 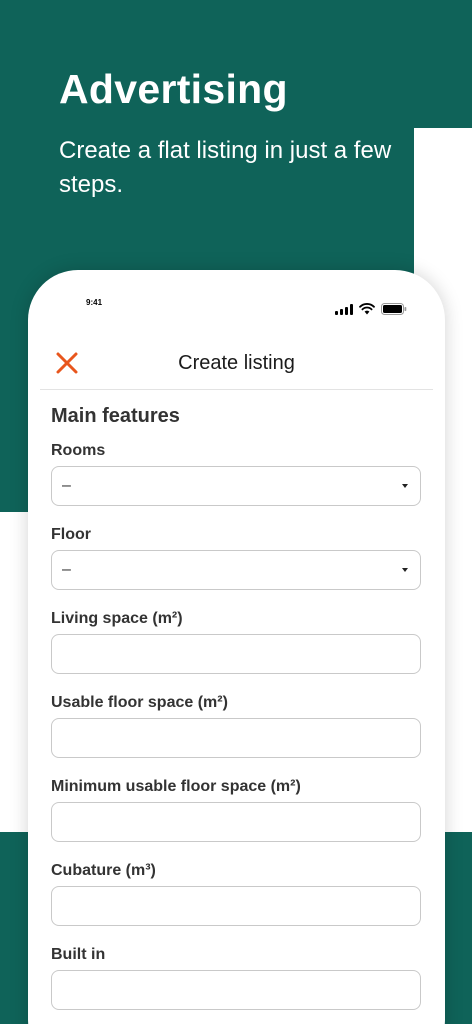 What do you see at coordinates (344, 309) in the screenshot?
I see `signal-icon` at bounding box center [344, 309].